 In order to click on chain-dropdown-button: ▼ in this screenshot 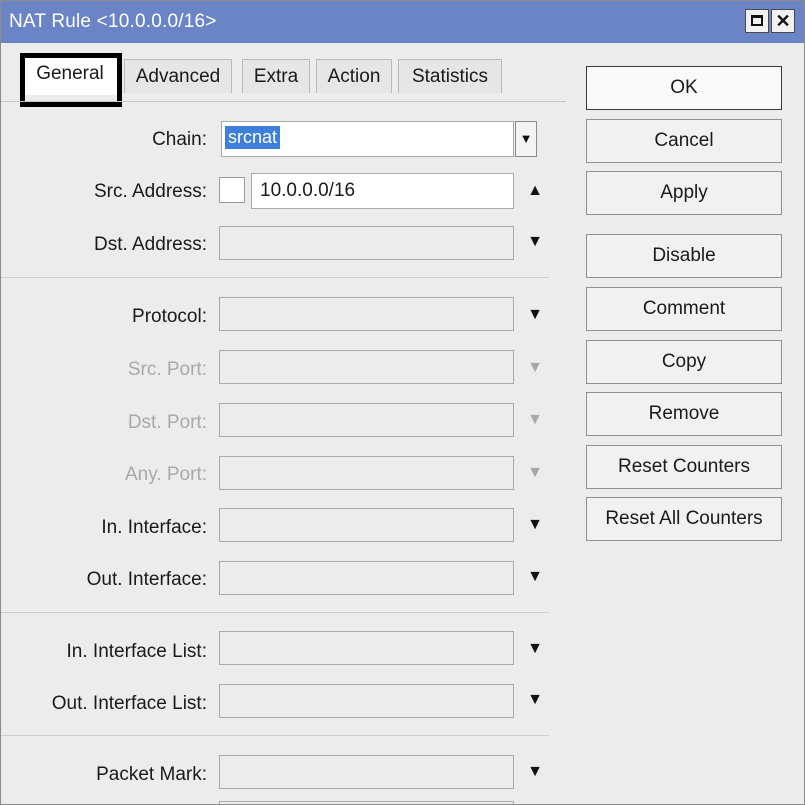, I will do `click(526, 139)`.